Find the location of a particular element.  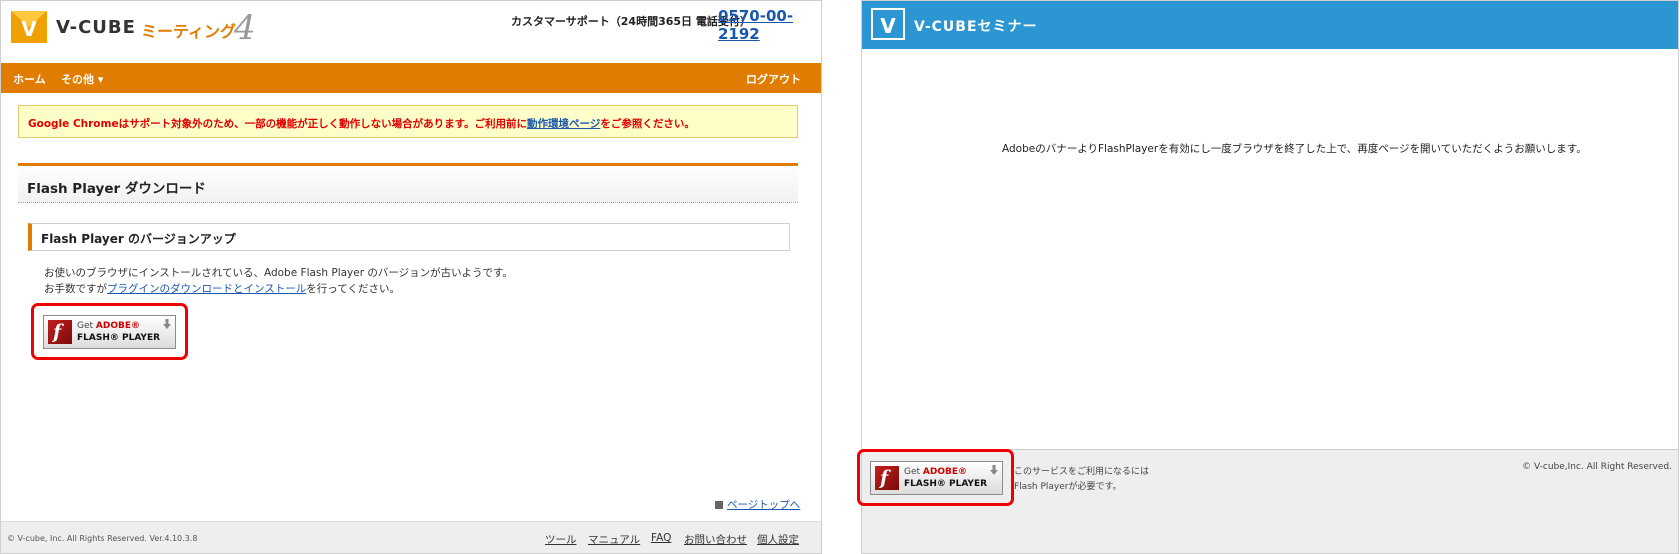

page-top-link: ページトップへ is located at coordinates (763, 505).